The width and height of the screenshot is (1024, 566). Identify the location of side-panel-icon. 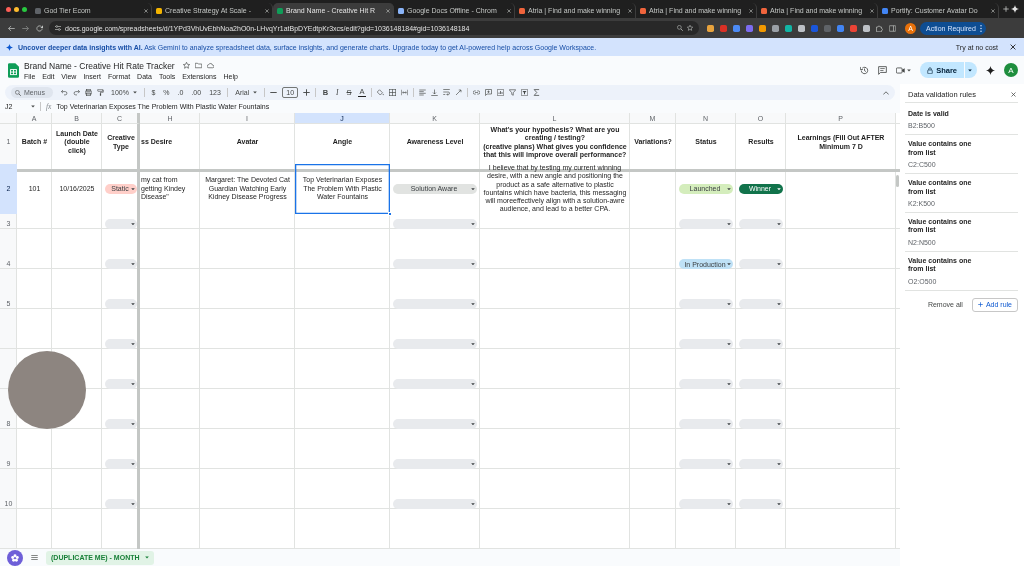
(892, 28).